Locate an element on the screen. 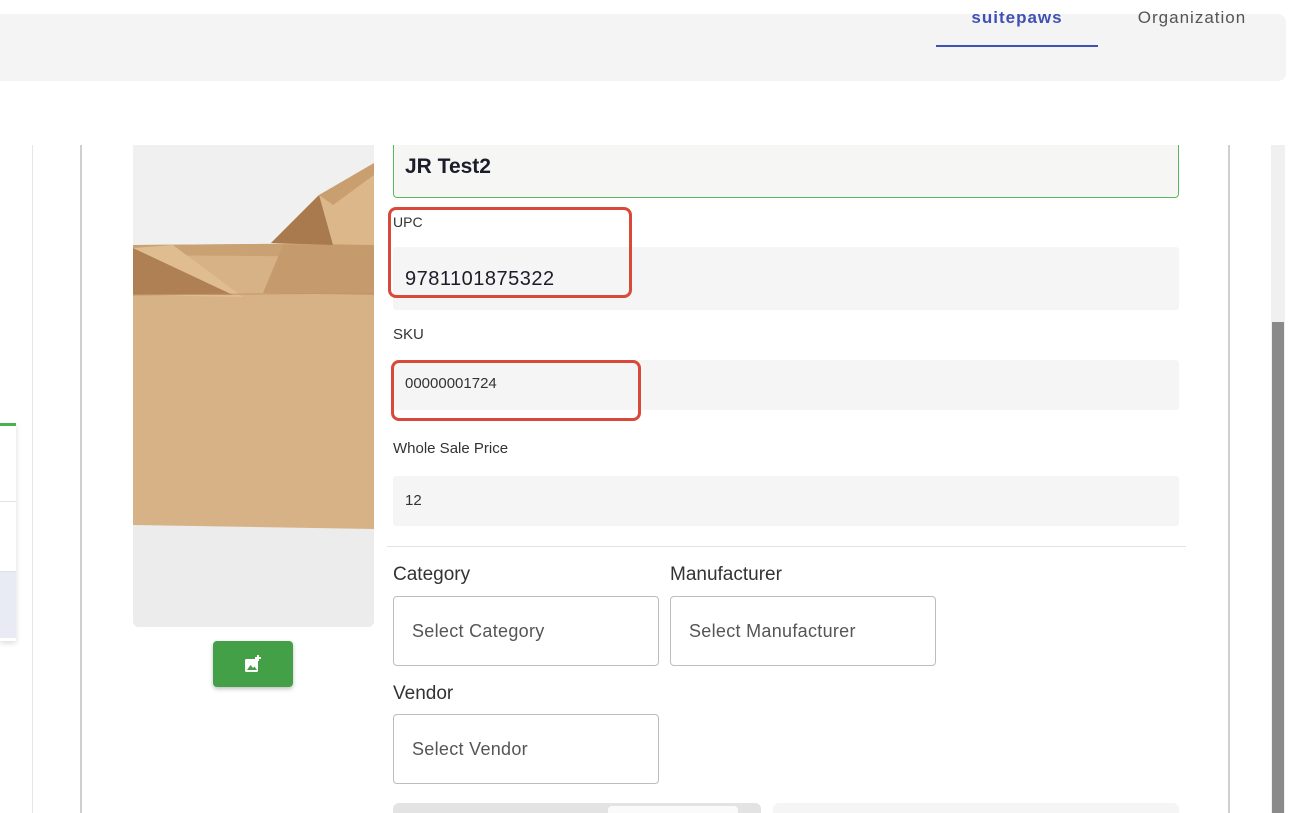 The width and height of the screenshot is (1293, 813). sidebar-divider is located at coordinates (32, 479).